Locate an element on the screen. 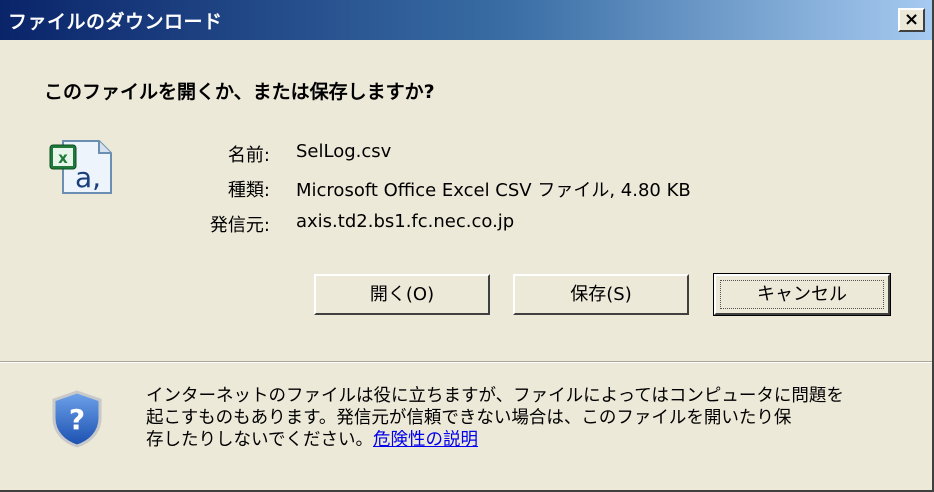 The image size is (934, 492). svg-text: a, is located at coordinates (88, 177).